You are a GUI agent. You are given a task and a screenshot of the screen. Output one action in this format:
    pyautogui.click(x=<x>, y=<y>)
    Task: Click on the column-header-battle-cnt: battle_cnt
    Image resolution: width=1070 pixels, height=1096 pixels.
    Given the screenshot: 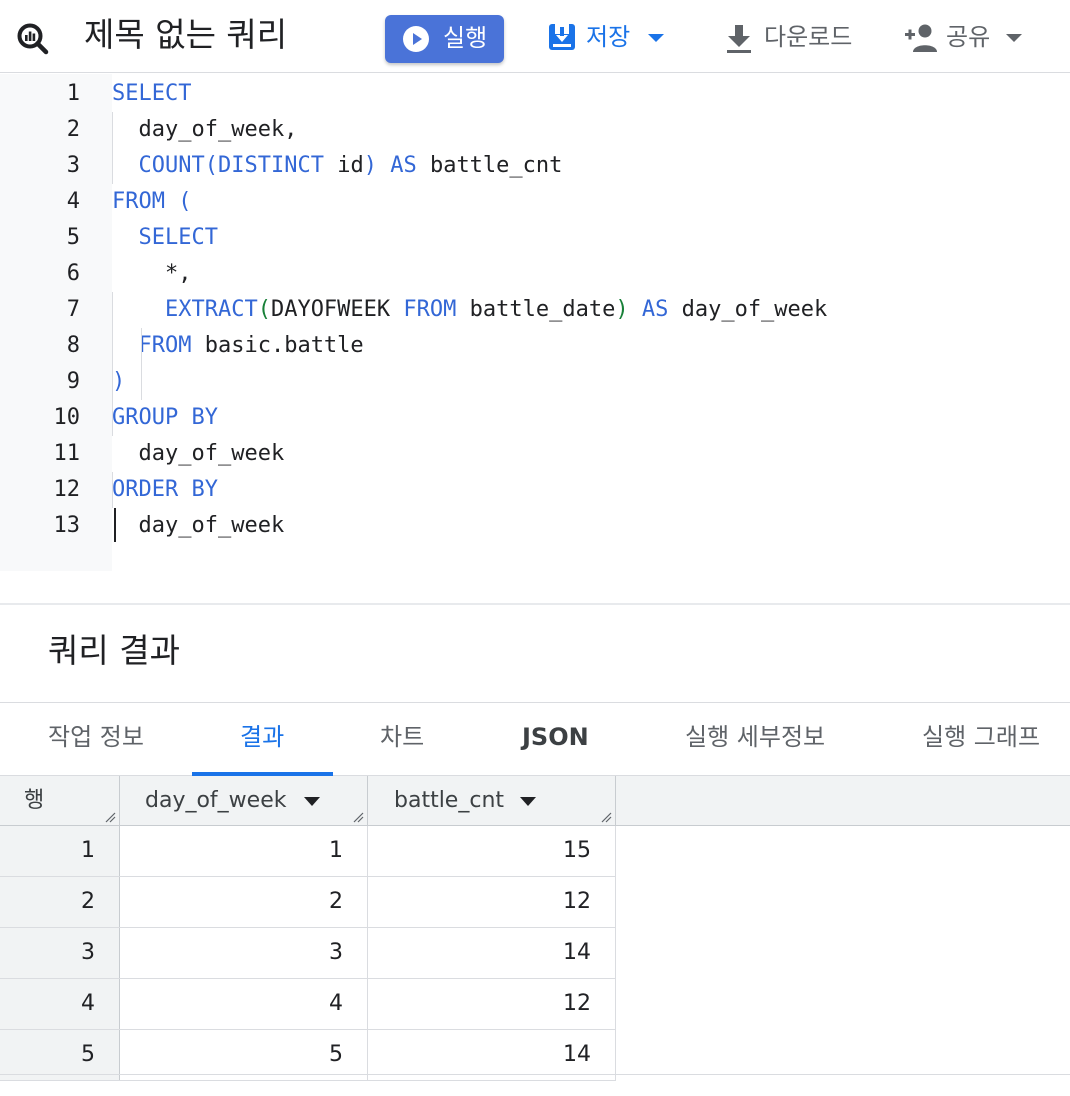 What is the action you would take?
    pyautogui.click(x=492, y=801)
    